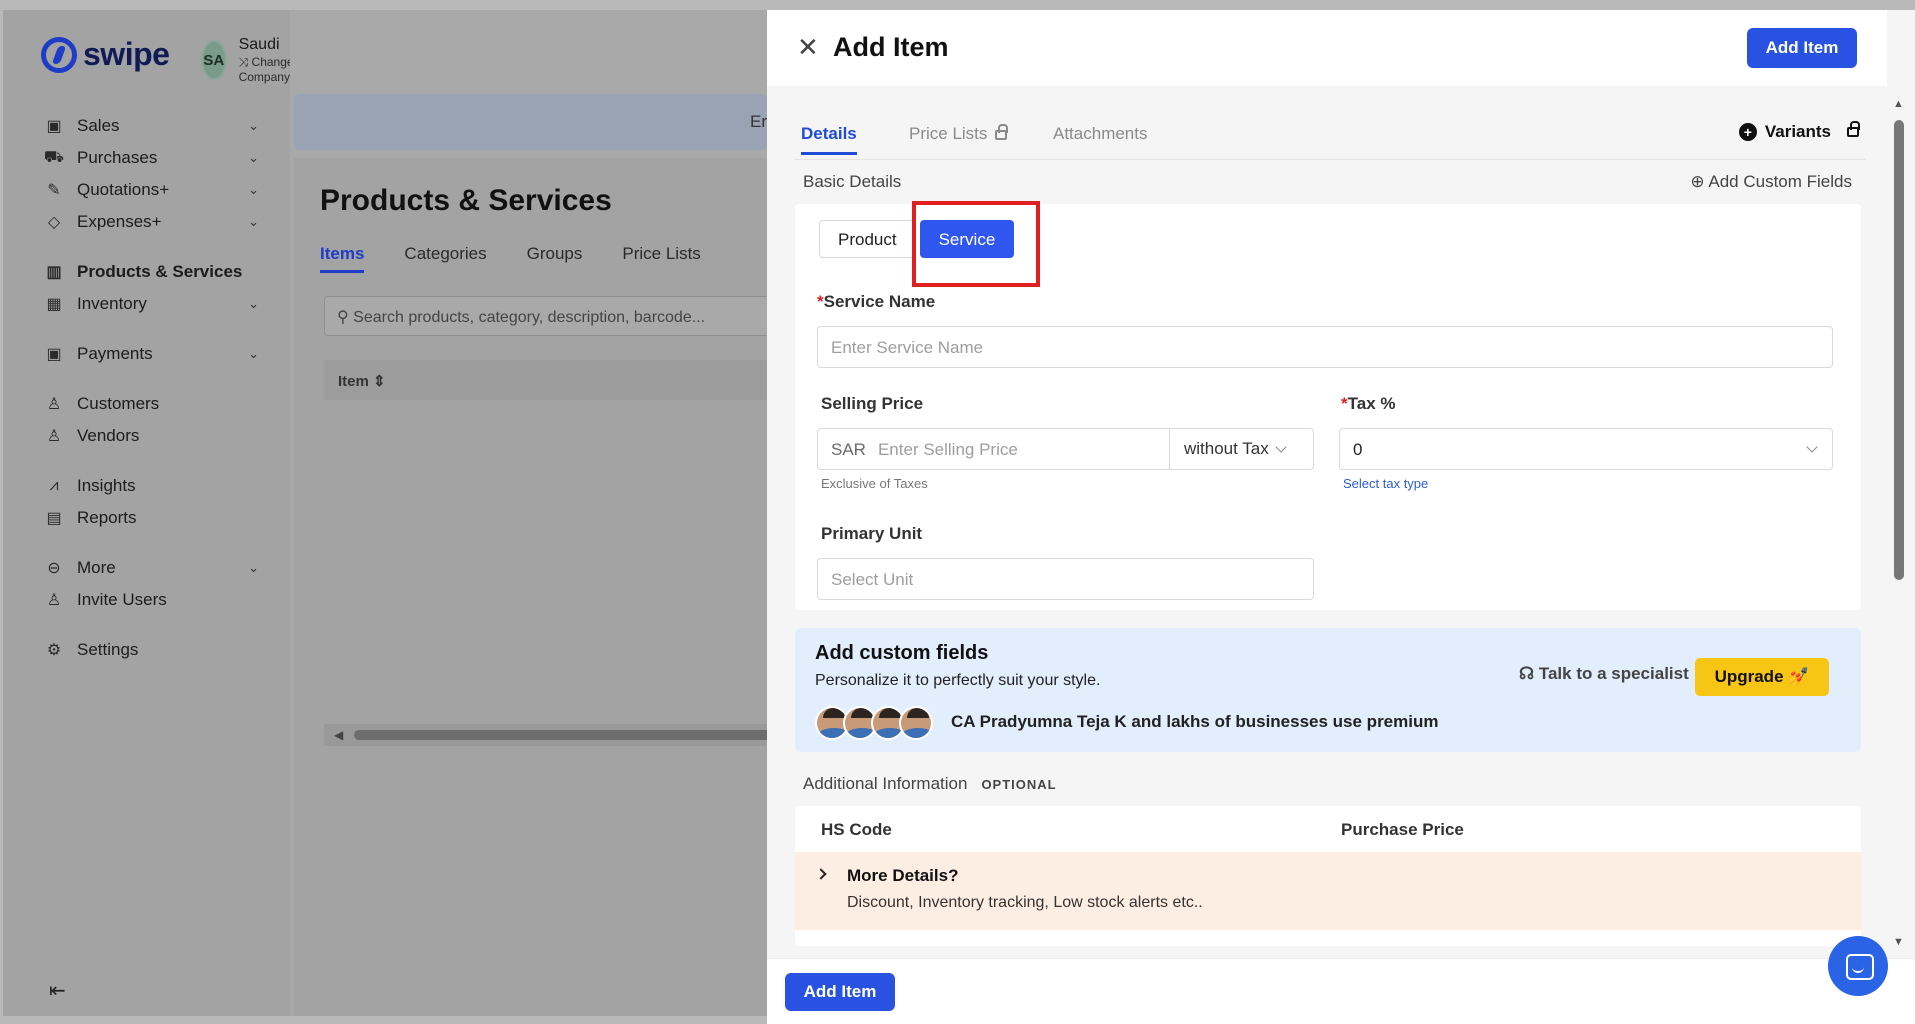  What do you see at coordinates (158, 518) in the screenshot?
I see `sidebar-item-reports: ▤ Reports` at bounding box center [158, 518].